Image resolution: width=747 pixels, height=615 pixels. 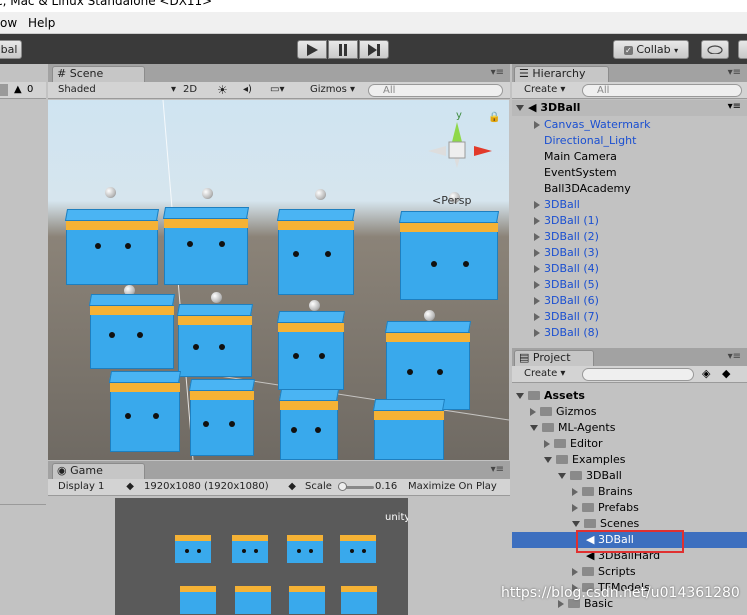 What do you see at coordinates (585, 141) in the screenshot?
I see `hierarchy-item: Directional_Light` at bounding box center [585, 141].